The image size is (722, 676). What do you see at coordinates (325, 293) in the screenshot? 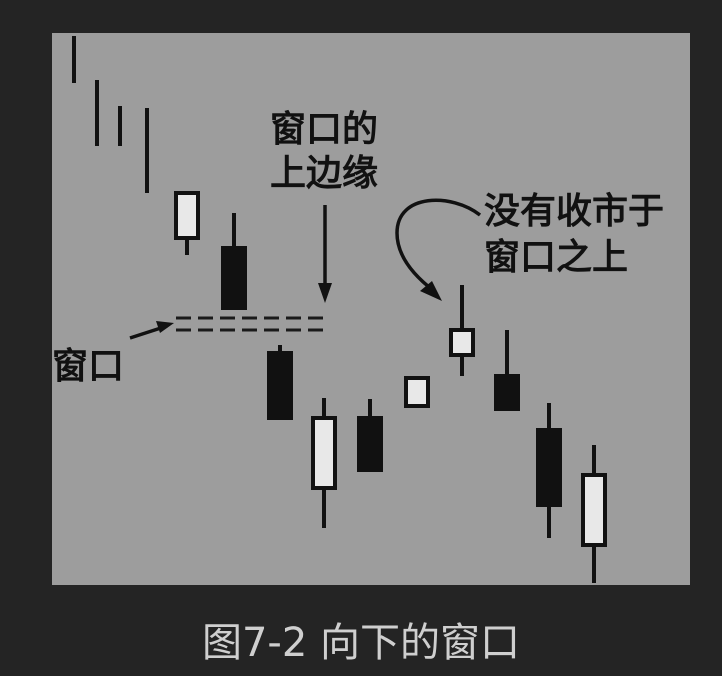
I see `arrow-upper-edge-head` at bounding box center [325, 293].